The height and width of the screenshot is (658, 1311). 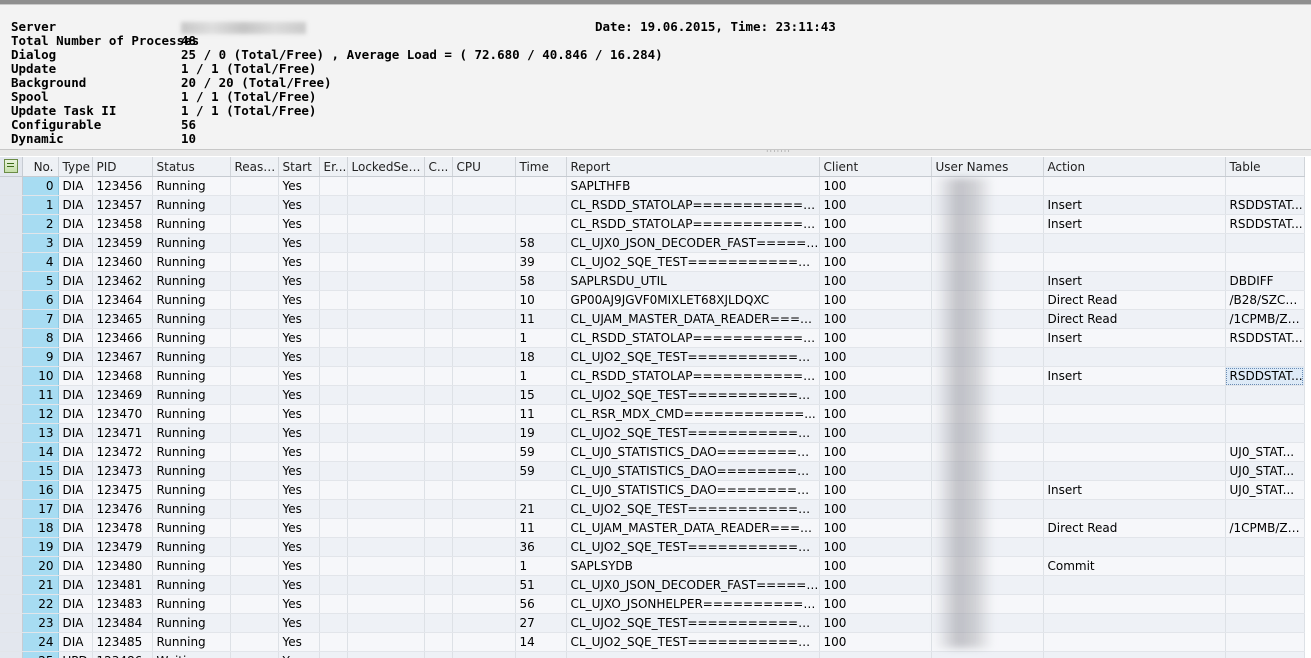 What do you see at coordinates (541, 262) in the screenshot?
I see `table-cell: 39` at bounding box center [541, 262].